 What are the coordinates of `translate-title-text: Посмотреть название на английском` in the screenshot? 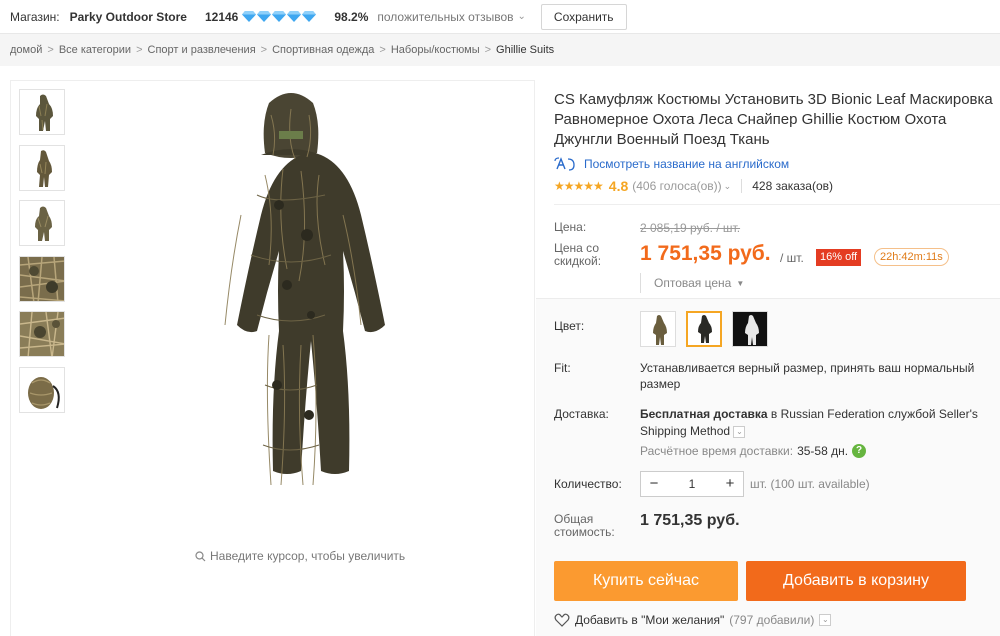 It's located at (686, 164).